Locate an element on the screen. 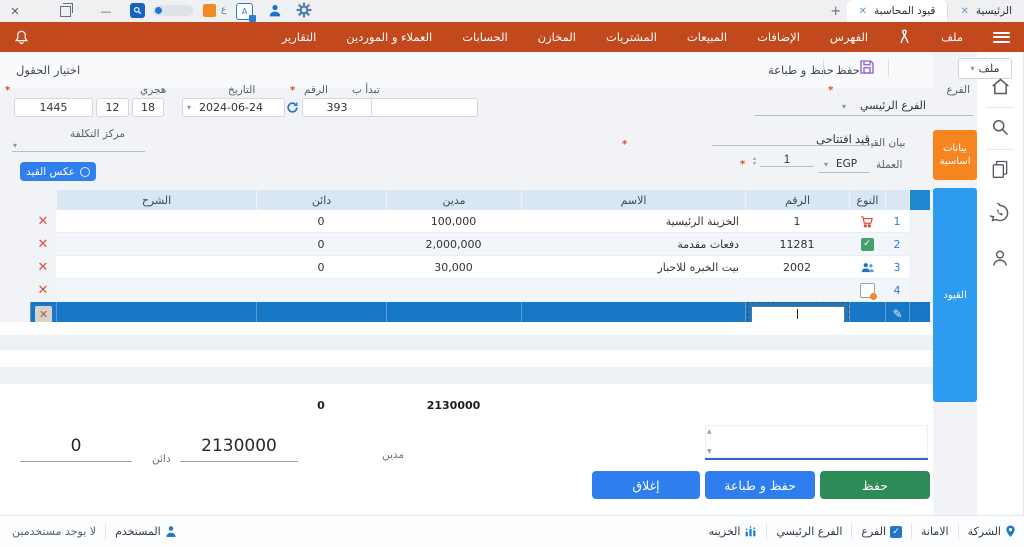 This screenshot has width=1024, height=547. menu-item-clients-suppliers: العملاء و الموردين is located at coordinates (389, 37).